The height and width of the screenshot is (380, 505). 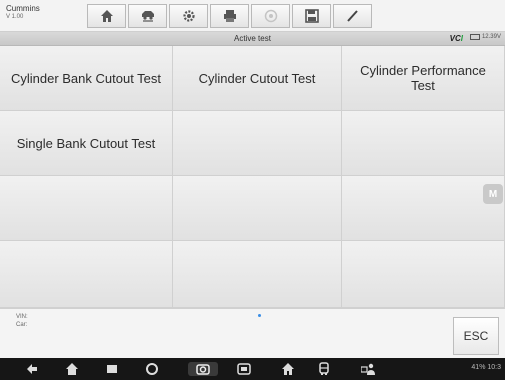 I want to click on vin-label: VIN:, so click(x=22, y=317).